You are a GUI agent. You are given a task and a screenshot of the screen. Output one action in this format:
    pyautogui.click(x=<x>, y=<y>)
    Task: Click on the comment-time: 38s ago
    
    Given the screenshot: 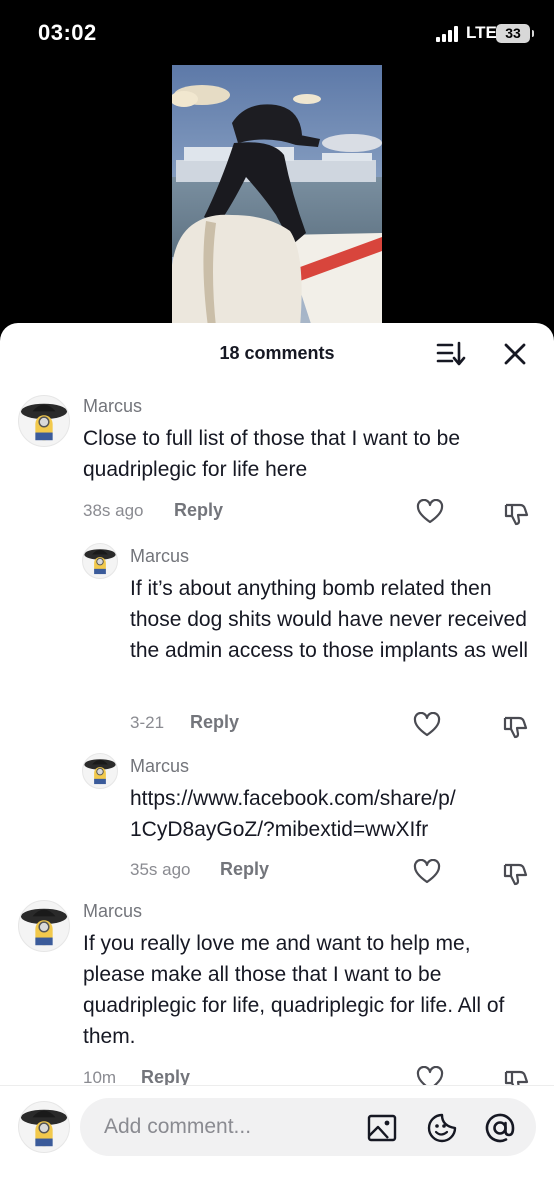 What is the action you would take?
    pyautogui.click(x=113, y=510)
    